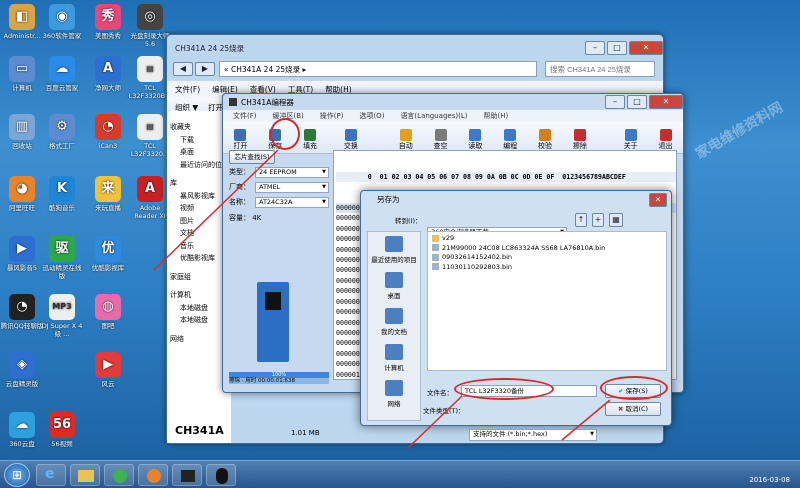 The image size is (800, 488). I want to click on nav-item: 桌面, so click(199, 152).